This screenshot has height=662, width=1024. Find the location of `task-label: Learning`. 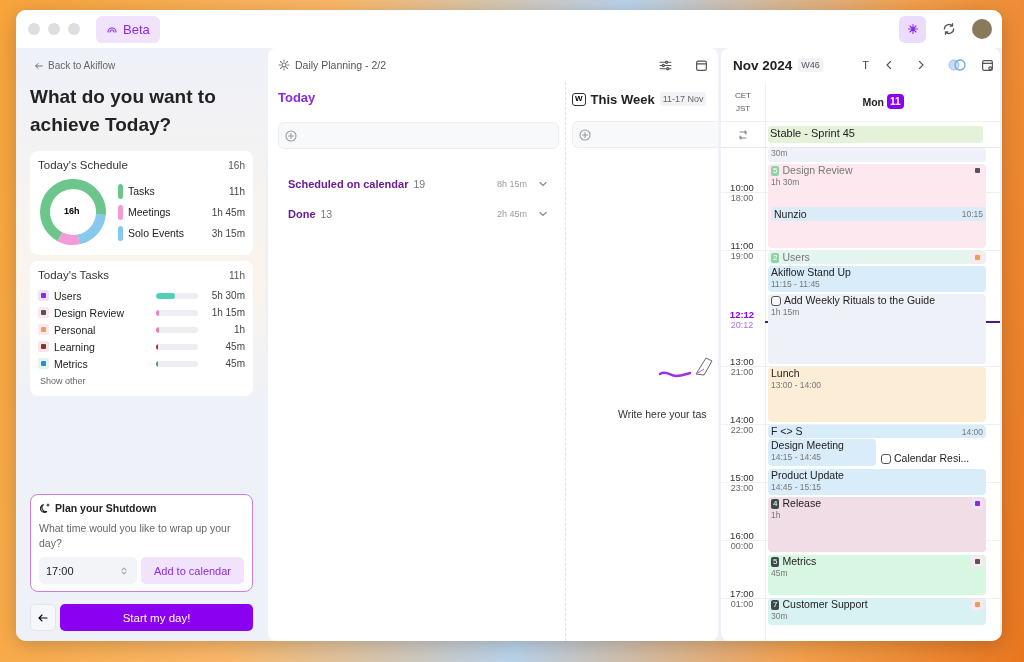

task-label: Learning is located at coordinates (74, 346).